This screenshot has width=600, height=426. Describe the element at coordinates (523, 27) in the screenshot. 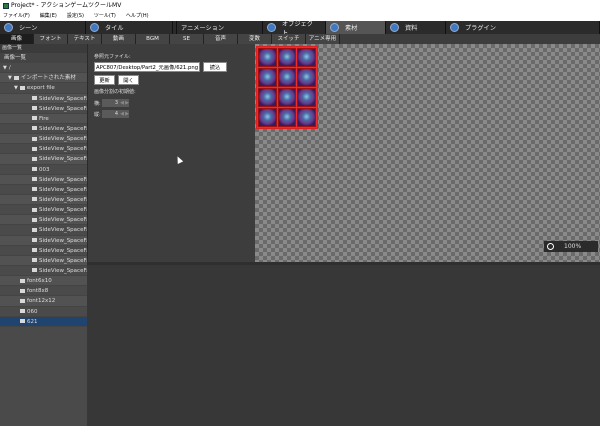

I see `ribbon-tab-plugin: プラグイン` at that location.